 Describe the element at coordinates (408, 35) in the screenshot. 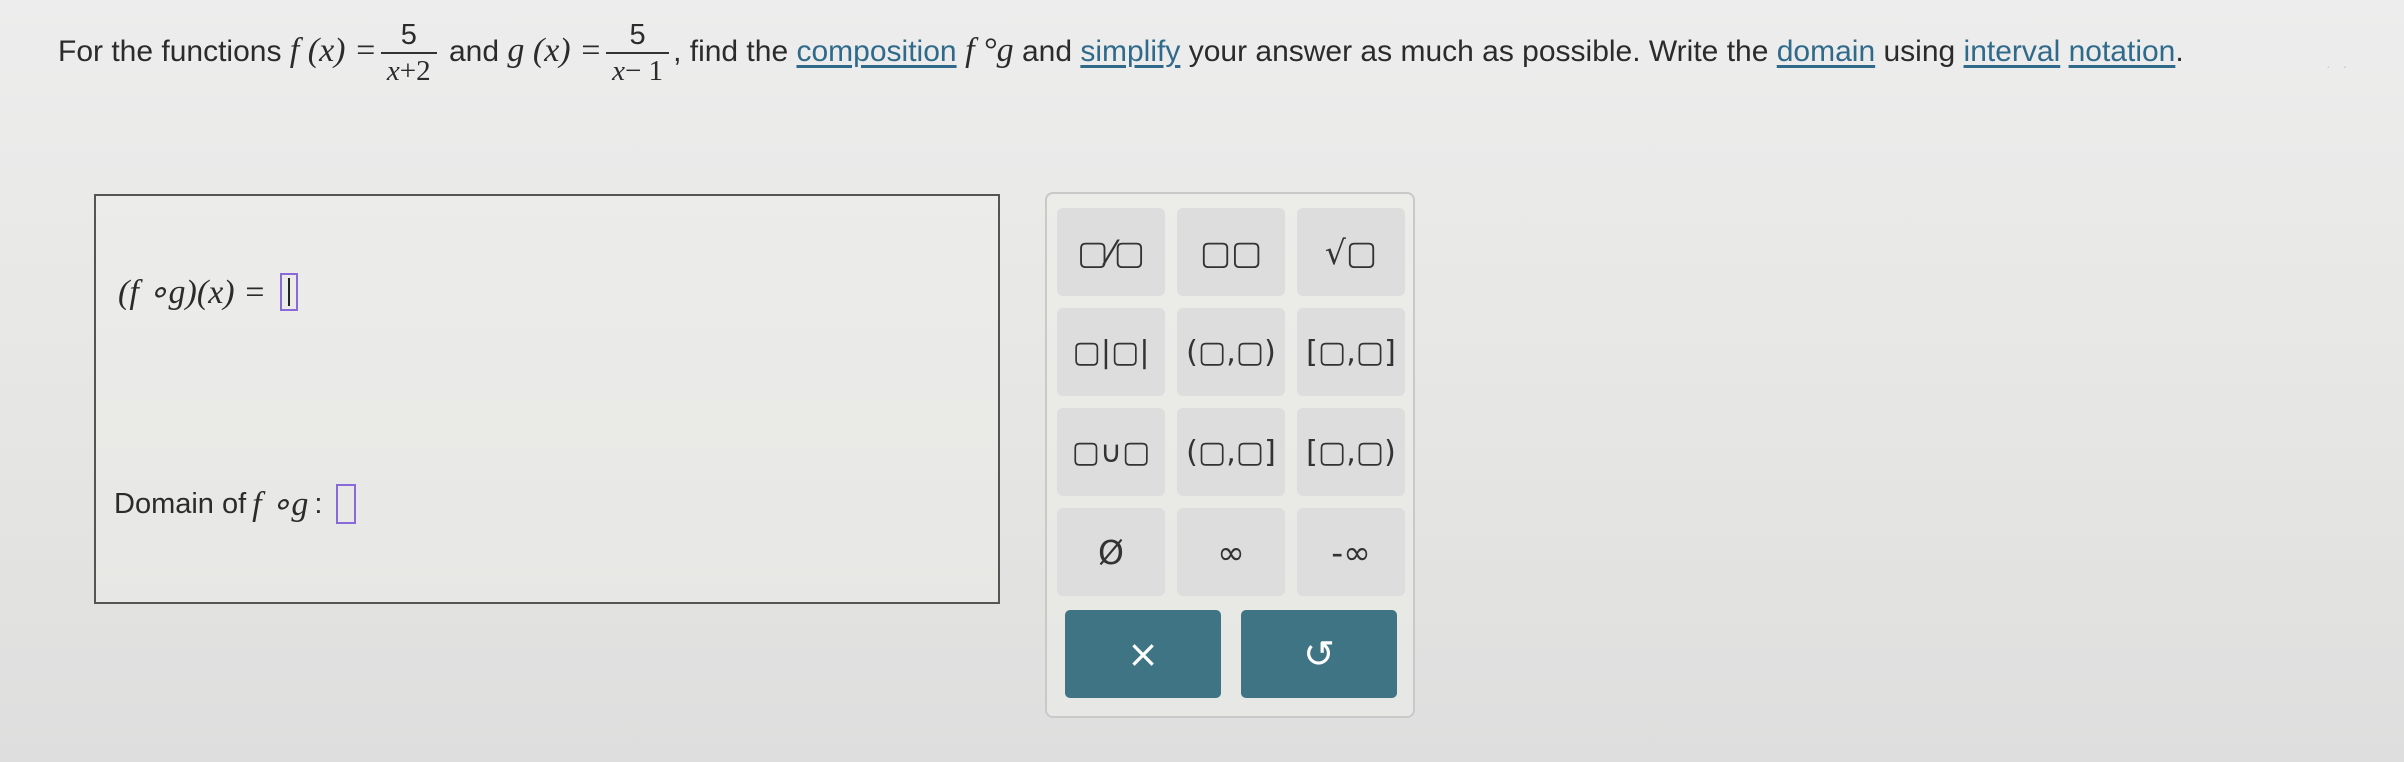

I see `f-numerator: 5` at that location.